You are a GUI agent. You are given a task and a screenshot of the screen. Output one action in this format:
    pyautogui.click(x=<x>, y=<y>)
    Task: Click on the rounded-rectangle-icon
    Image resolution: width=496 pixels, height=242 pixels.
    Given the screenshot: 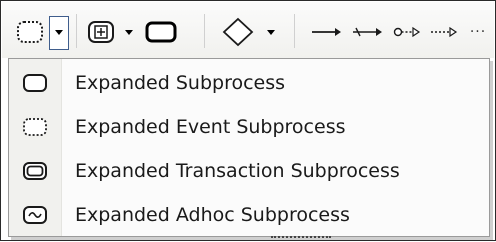 What is the action you would take?
    pyautogui.click(x=161, y=32)
    